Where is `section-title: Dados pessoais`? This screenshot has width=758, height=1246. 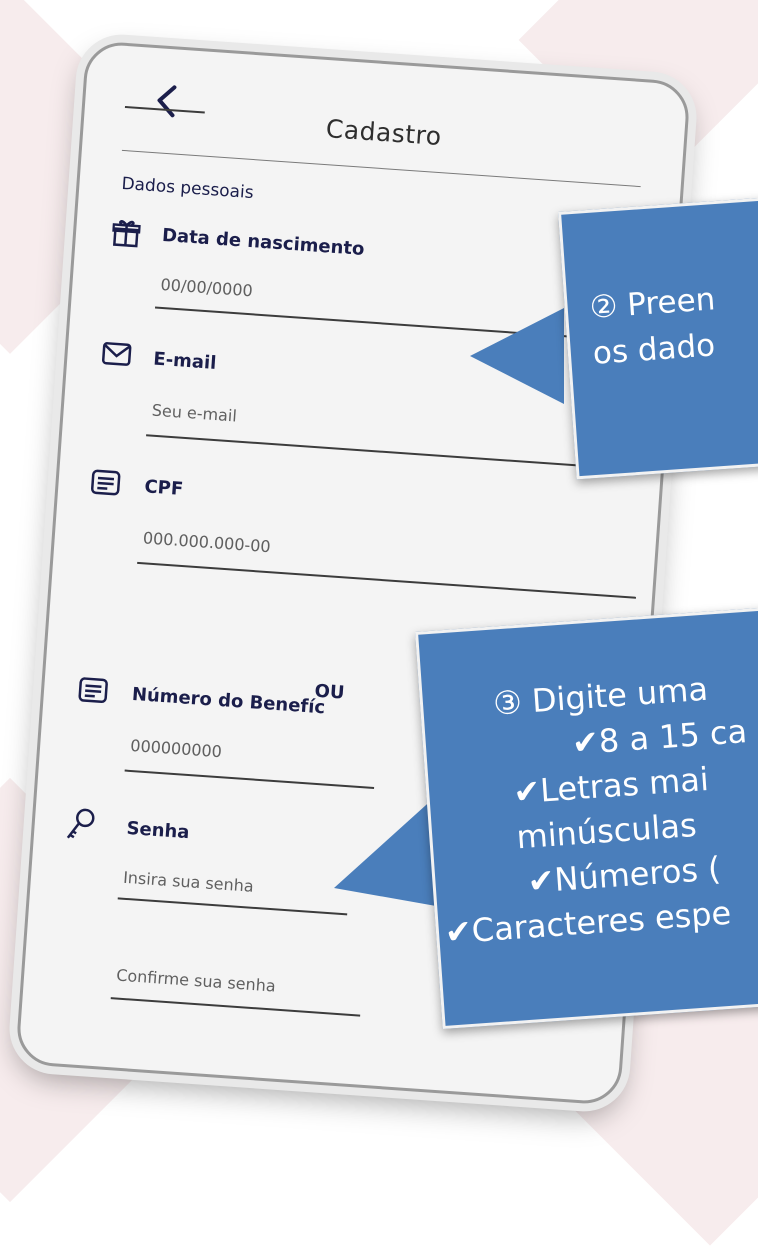 section-title: Dados pessoais is located at coordinates (187, 188).